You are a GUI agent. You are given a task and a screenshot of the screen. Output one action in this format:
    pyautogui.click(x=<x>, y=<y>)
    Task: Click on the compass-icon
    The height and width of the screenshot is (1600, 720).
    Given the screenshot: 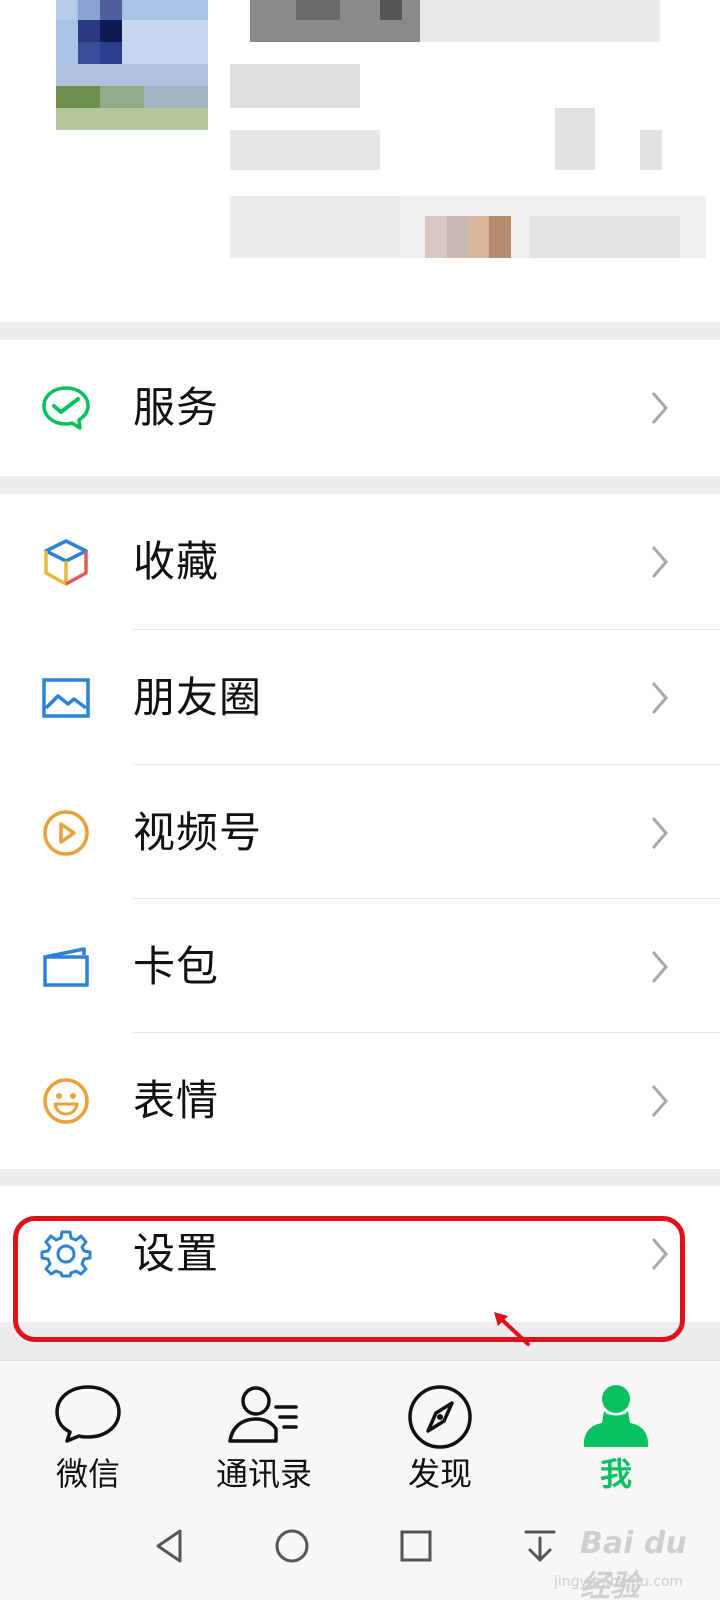 What is the action you would take?
    pyautogui.click(x=440, y=1417)
    